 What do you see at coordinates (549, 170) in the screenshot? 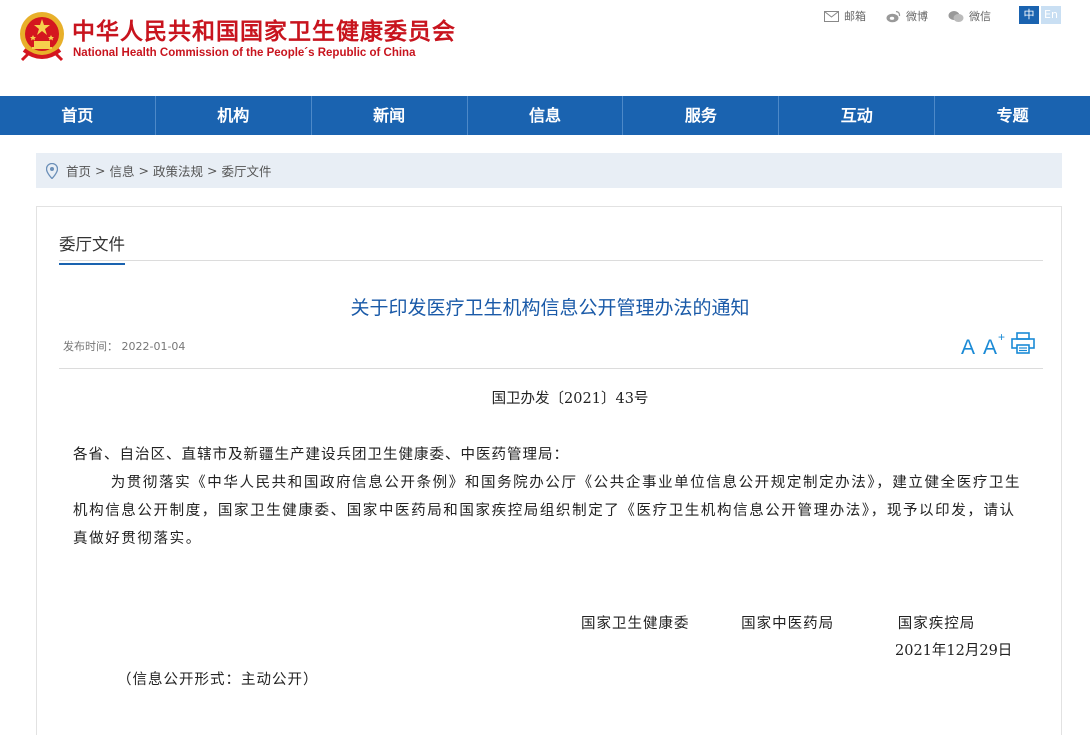
I see `breadcrumb: 首页 > 信息 > 政策法规 > 委厅文件` at bounding box center [549, 170].